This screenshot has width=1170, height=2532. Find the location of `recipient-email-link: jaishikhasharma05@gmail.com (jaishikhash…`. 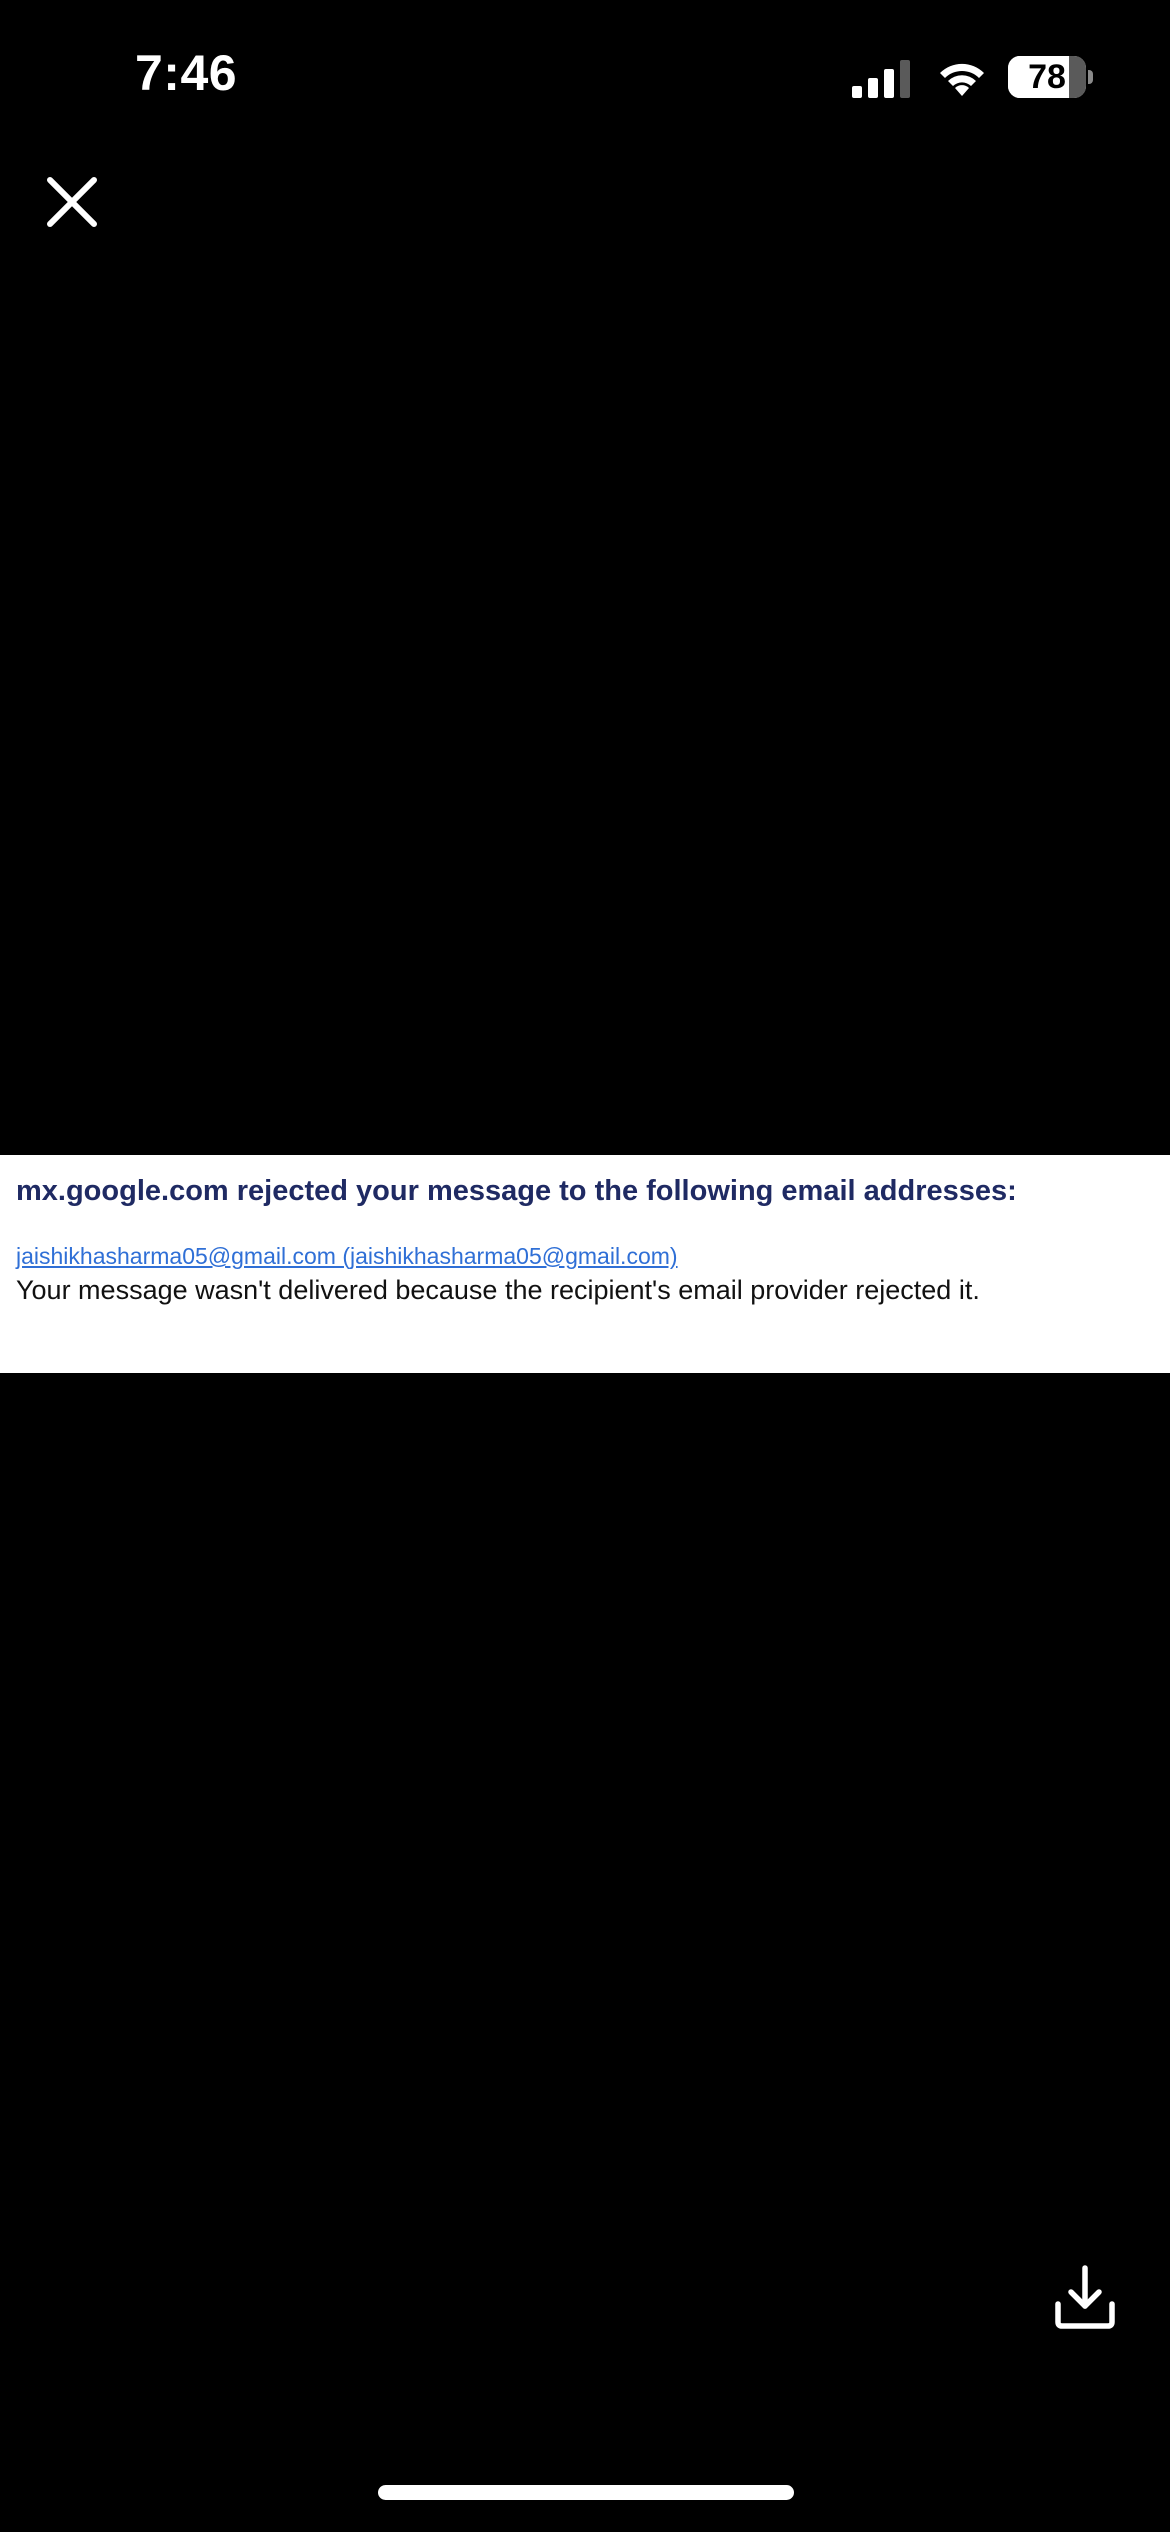

recipient-email-link: jaishikhasharma05@gmail.com (jaishikhash… is located at coordinates (347, 1256).